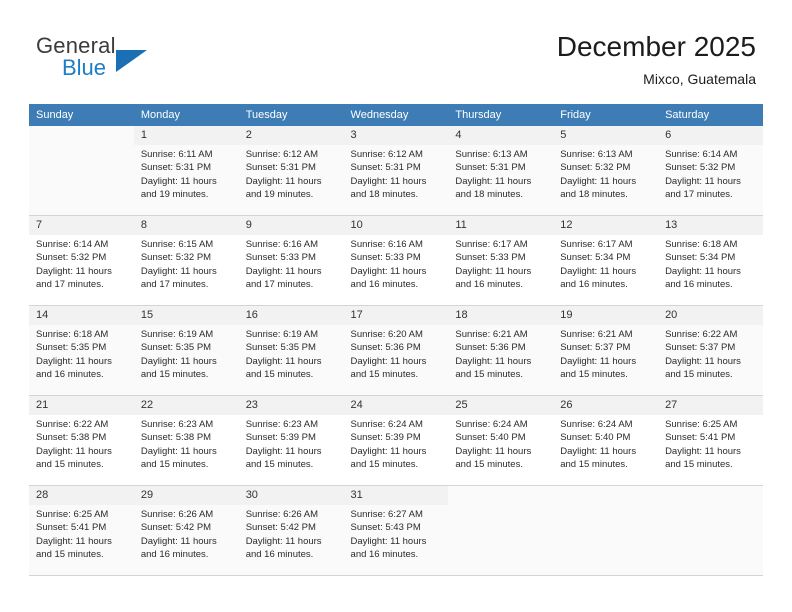  I want to click on sunset-text: Sunset: 5:32 PM, so click(176, 258).